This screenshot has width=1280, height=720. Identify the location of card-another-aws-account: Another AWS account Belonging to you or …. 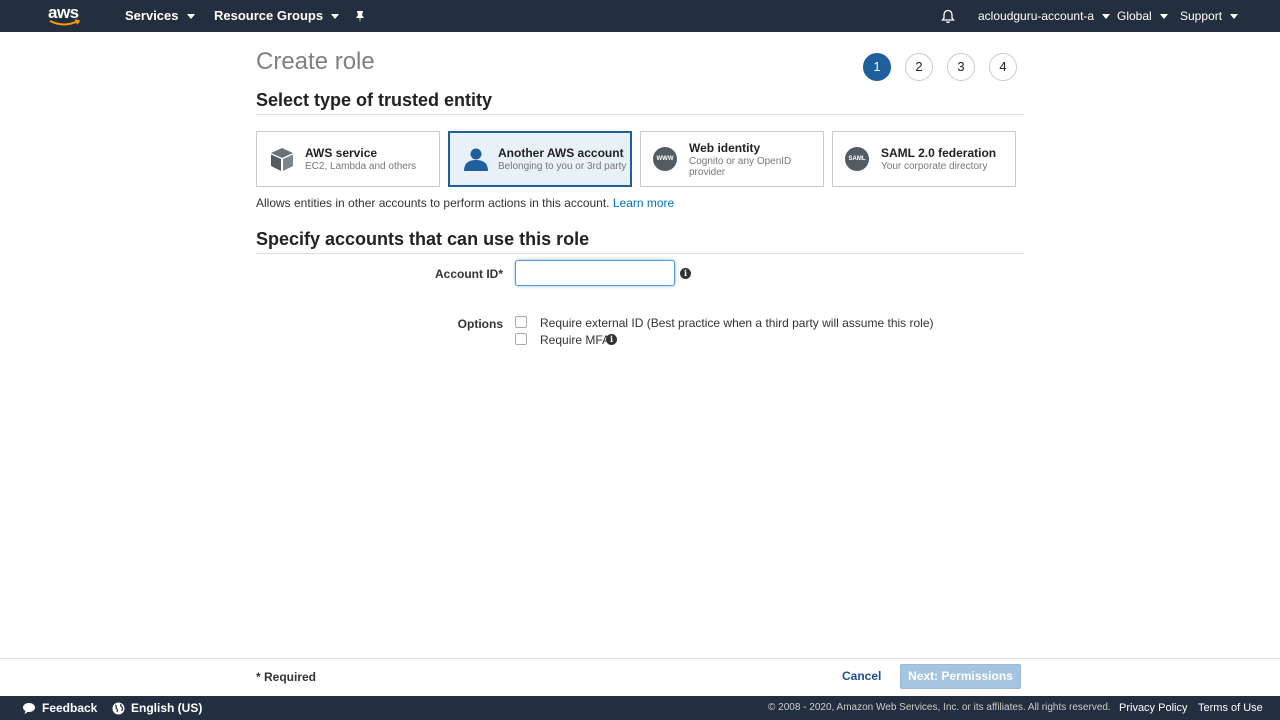
(540, 159).